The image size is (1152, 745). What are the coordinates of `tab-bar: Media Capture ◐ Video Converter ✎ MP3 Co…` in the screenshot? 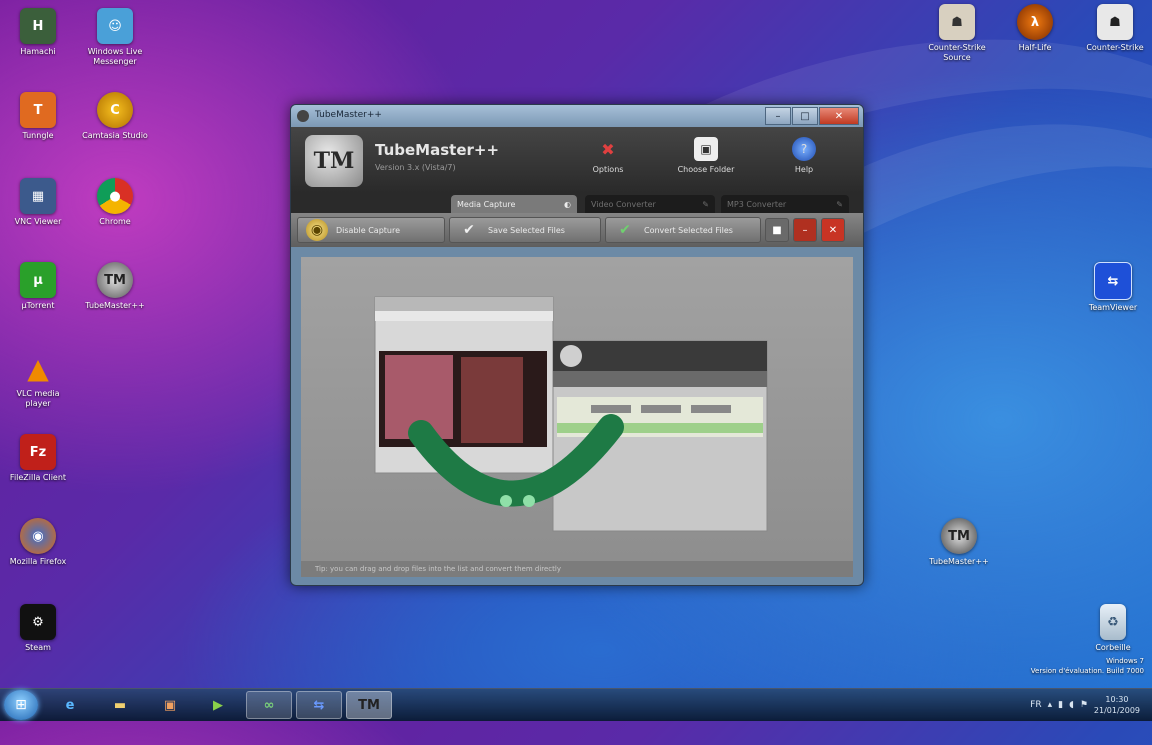 It's located at (577, 203).